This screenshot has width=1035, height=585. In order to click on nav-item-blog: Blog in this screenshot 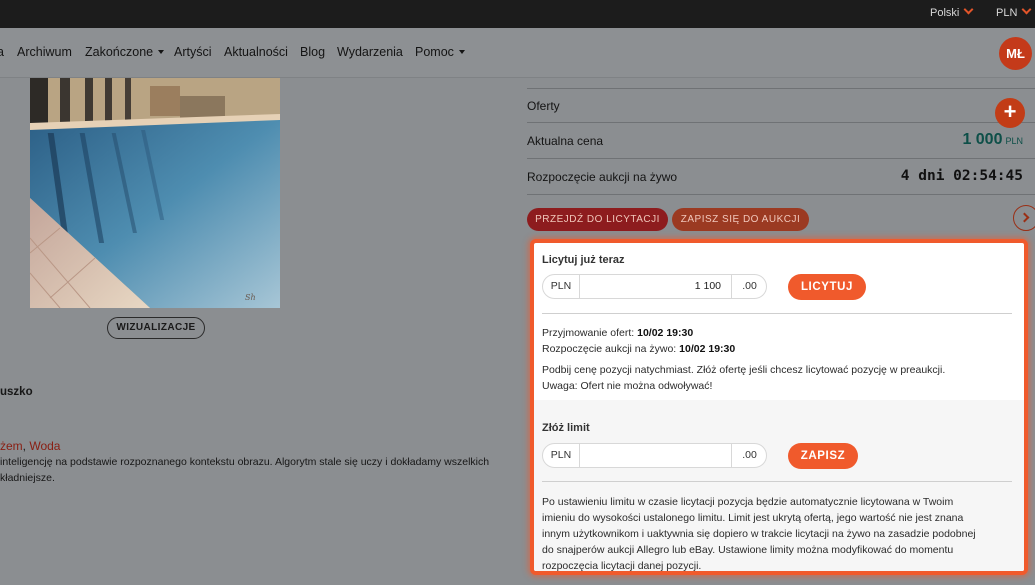, I will do `click(312, 52)`.